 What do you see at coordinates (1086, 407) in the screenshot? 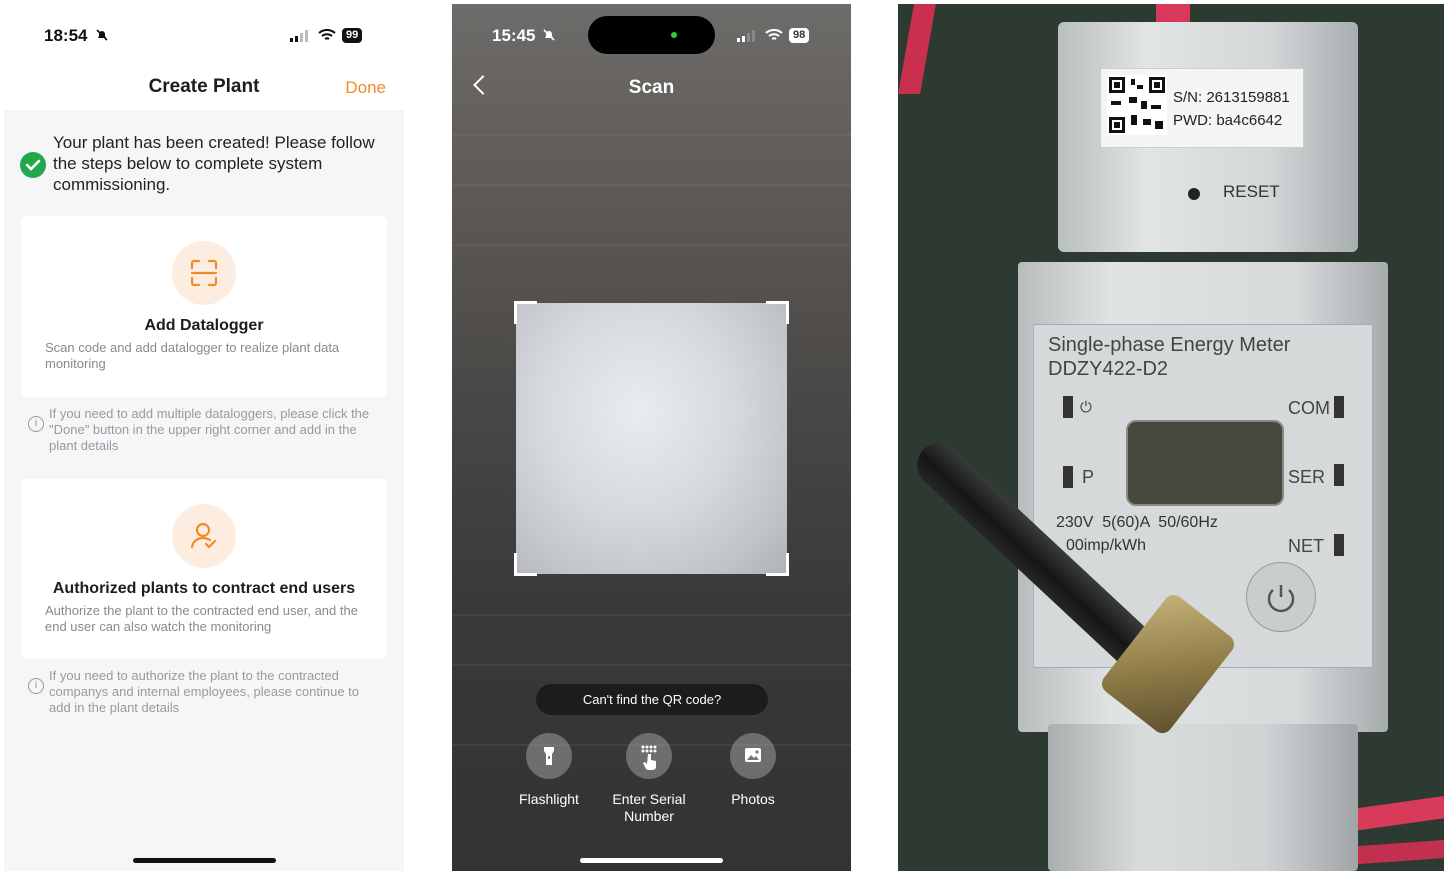
I see `power-symbol: ⏻` at bounding box center [1086, 407].